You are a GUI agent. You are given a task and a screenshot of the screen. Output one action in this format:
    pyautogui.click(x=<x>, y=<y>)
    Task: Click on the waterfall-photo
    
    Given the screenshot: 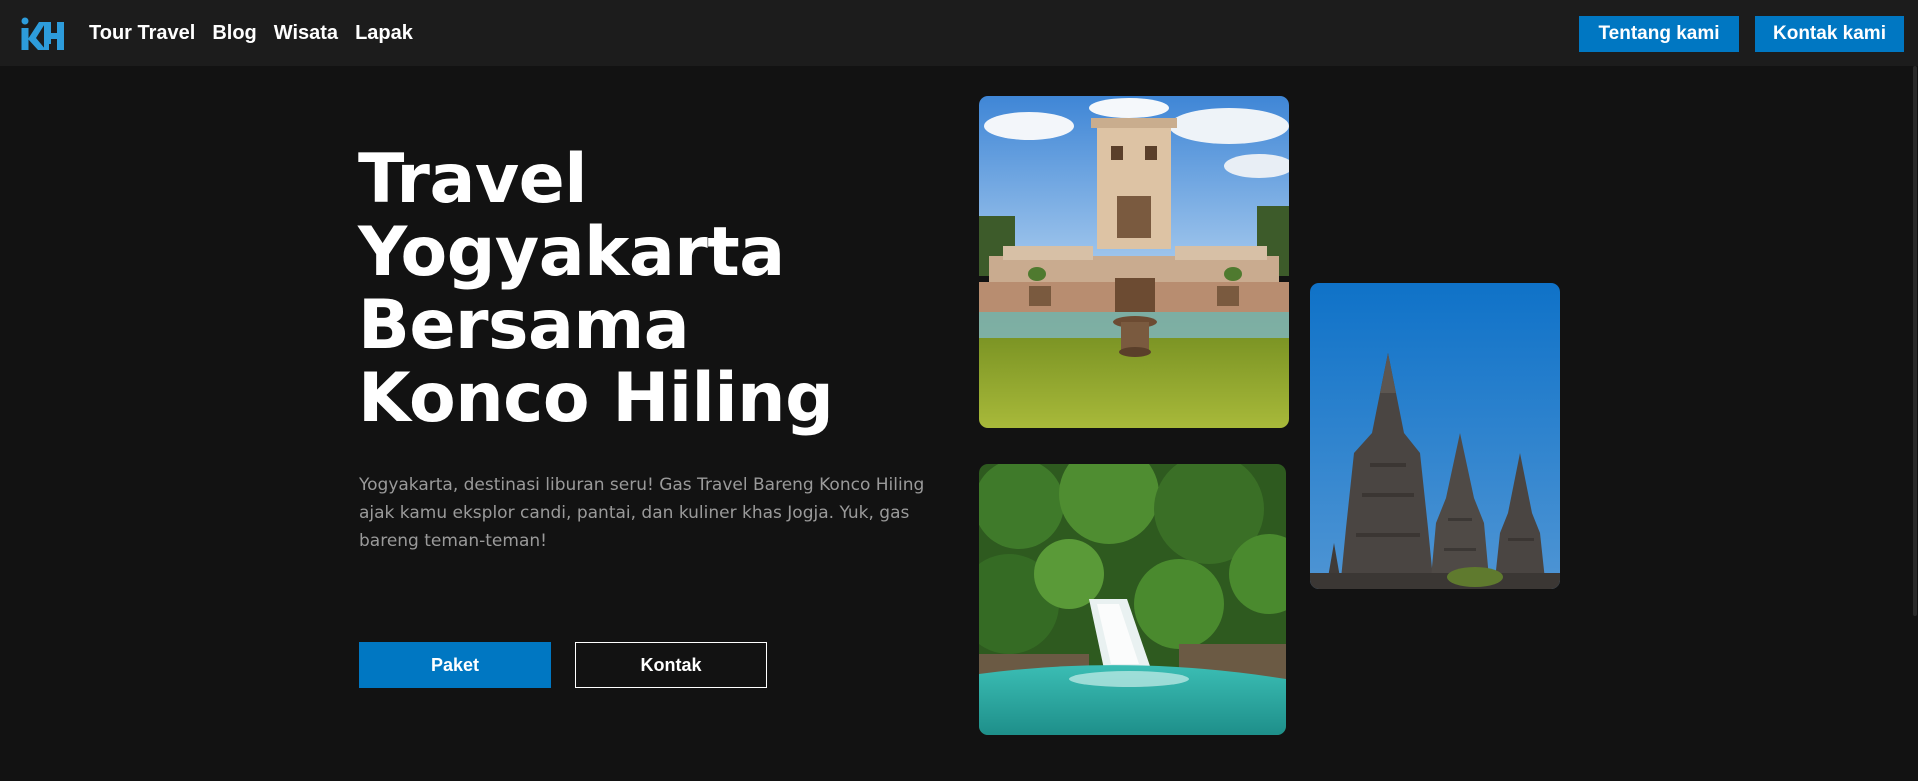 What is the action you would take?
    pyautogui.click(x=1132, y=599)
    